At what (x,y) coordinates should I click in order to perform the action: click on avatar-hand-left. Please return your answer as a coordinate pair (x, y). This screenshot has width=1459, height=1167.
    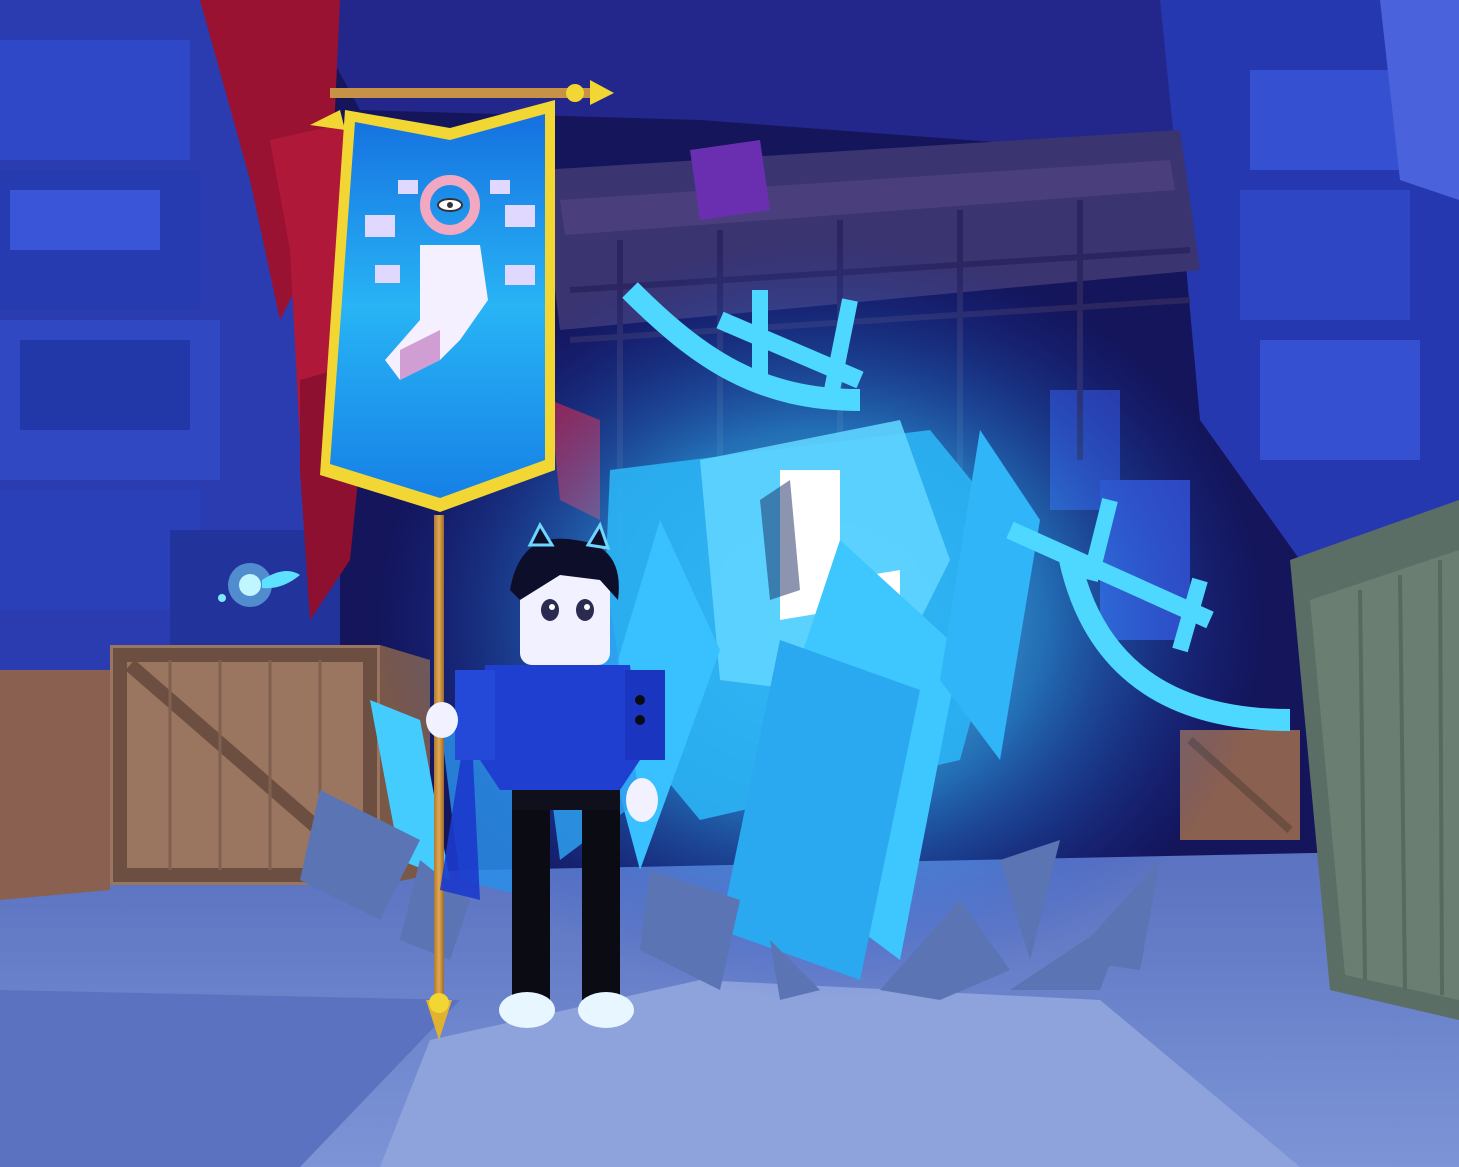
    Looking at the image, I should click on (442, 720).